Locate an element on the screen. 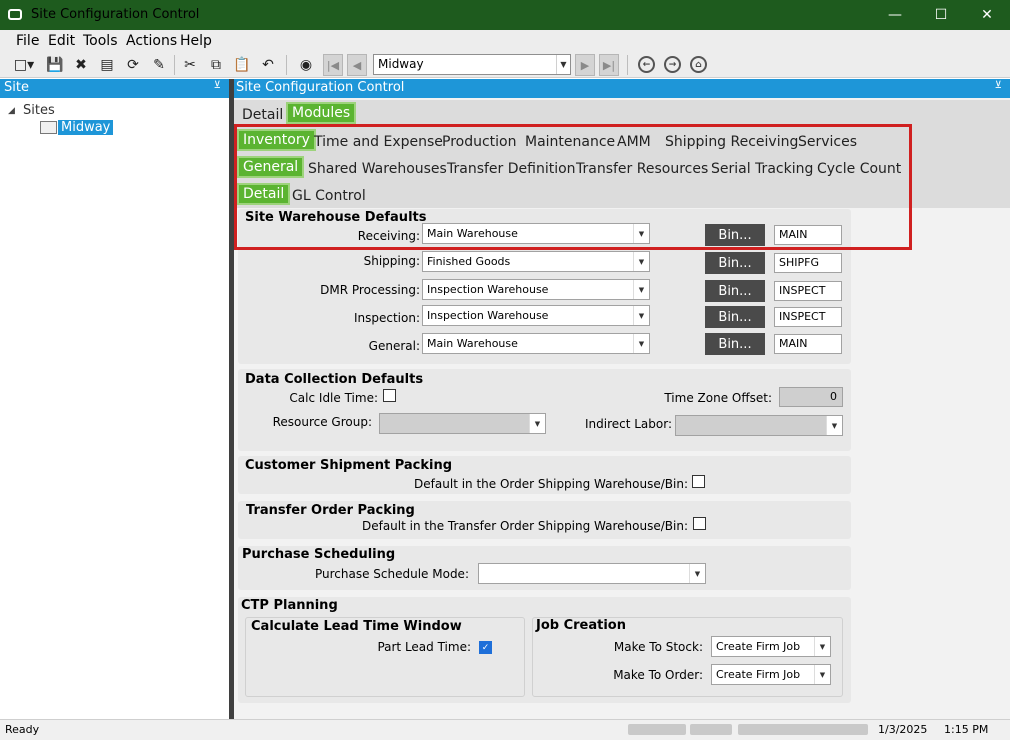  first-record-icon: |◀ is located at coordinates (333, 65).